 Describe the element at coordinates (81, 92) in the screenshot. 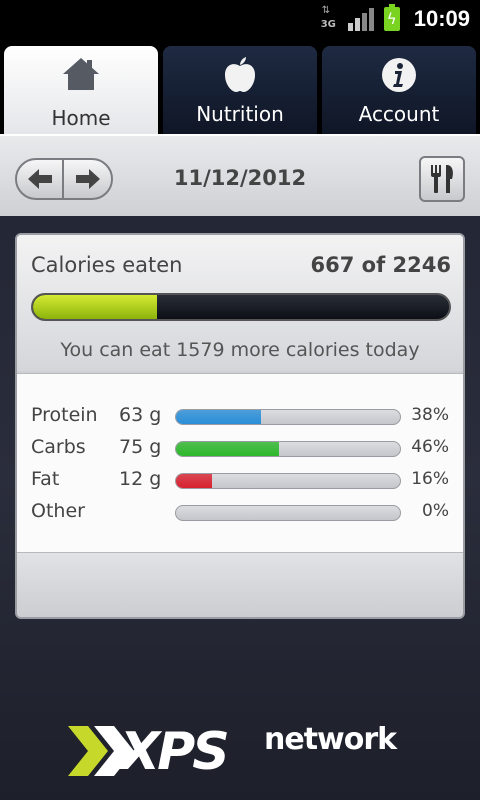

I see `tab-home: Home` at that location.